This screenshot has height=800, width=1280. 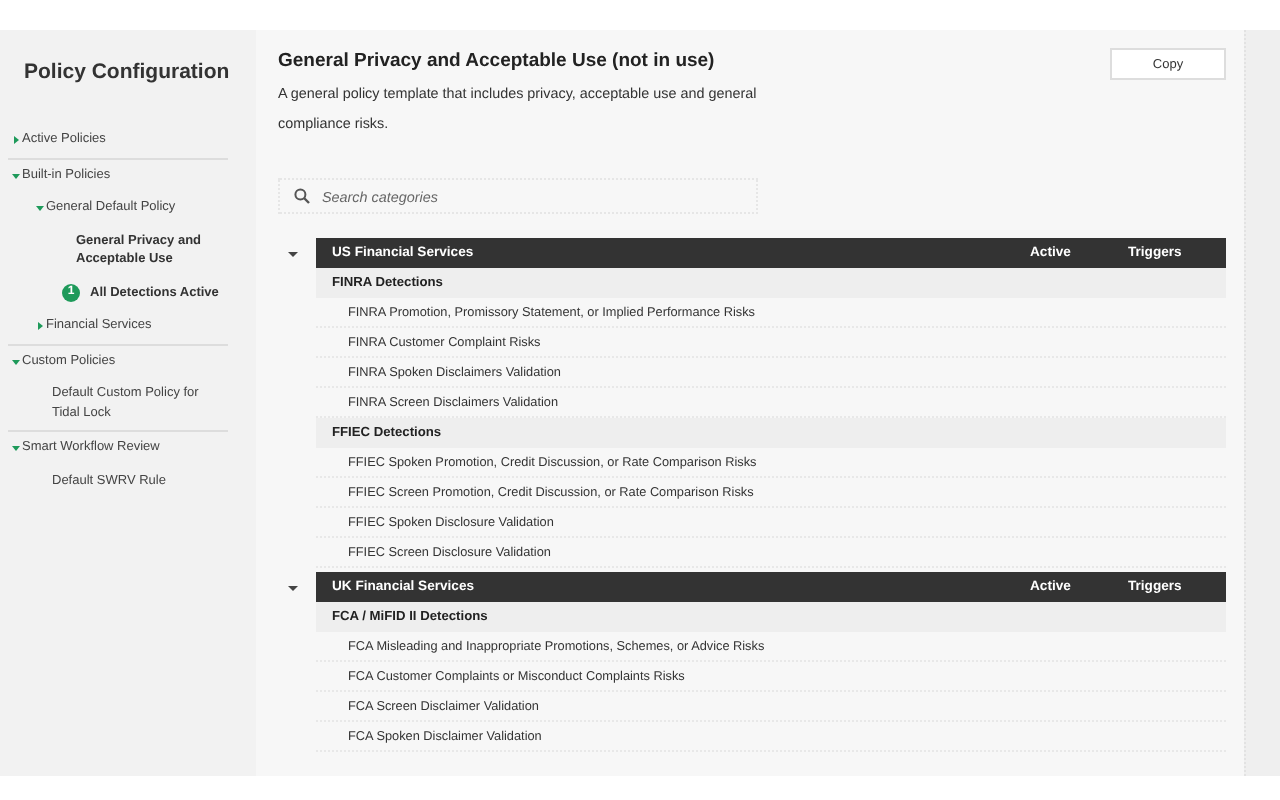 What do you see at coordinates (302, 196) in the screenshot?
I see `search-icon` at bounding box center [302, 196].